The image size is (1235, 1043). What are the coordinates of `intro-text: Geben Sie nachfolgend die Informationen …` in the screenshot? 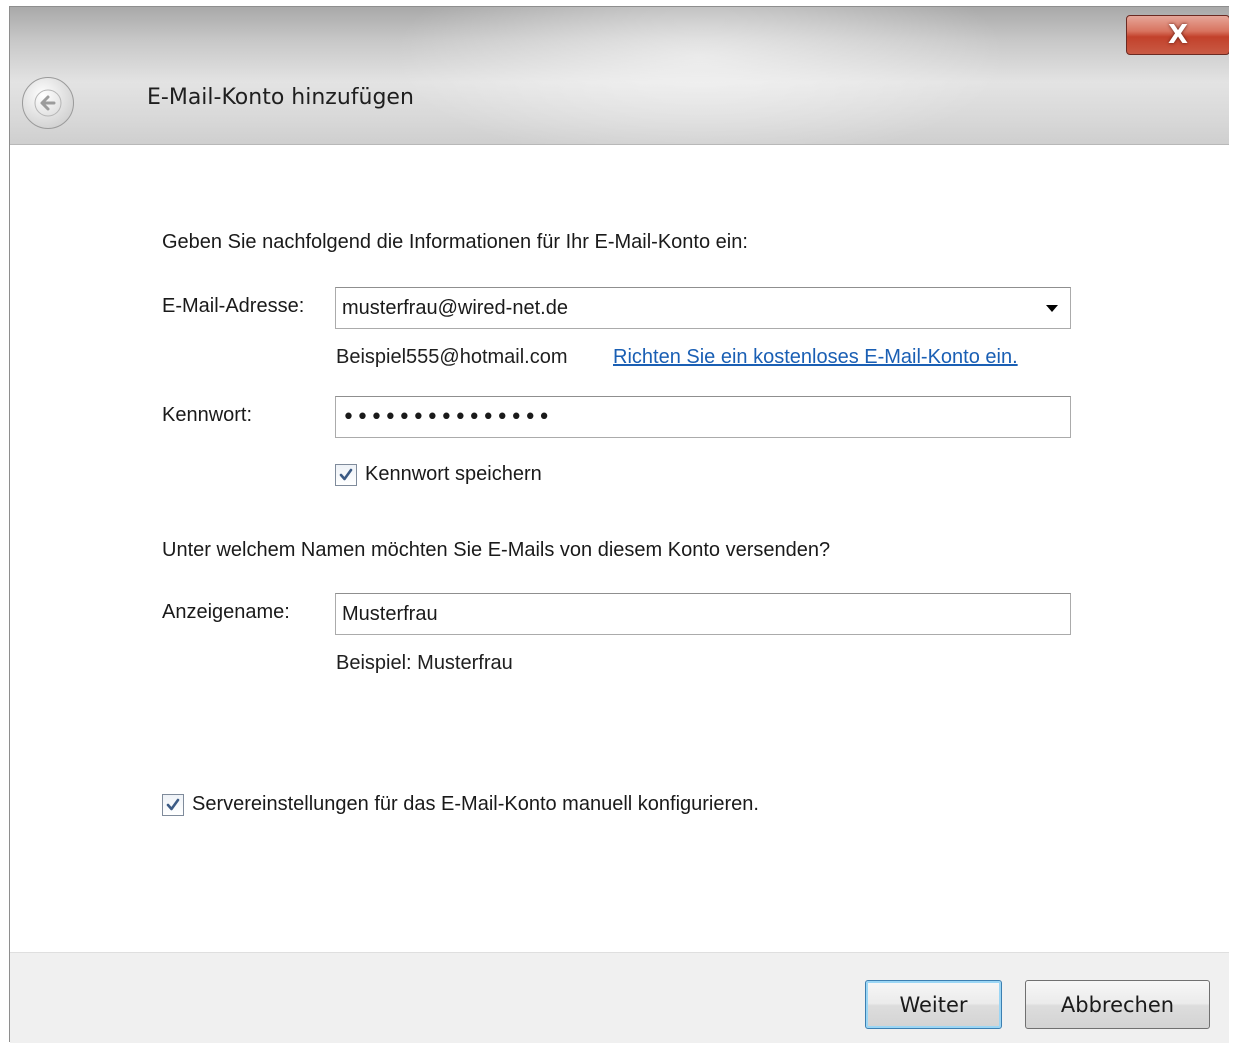 It's located at (455, 242).